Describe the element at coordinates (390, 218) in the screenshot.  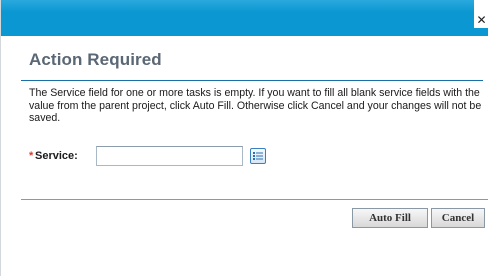
I see `auto-fill-button: Auto Fill` at that location.